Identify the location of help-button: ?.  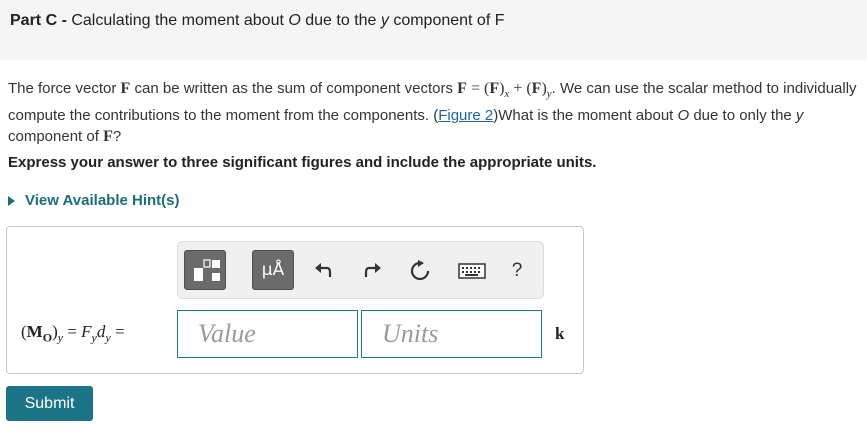
(517, 271).